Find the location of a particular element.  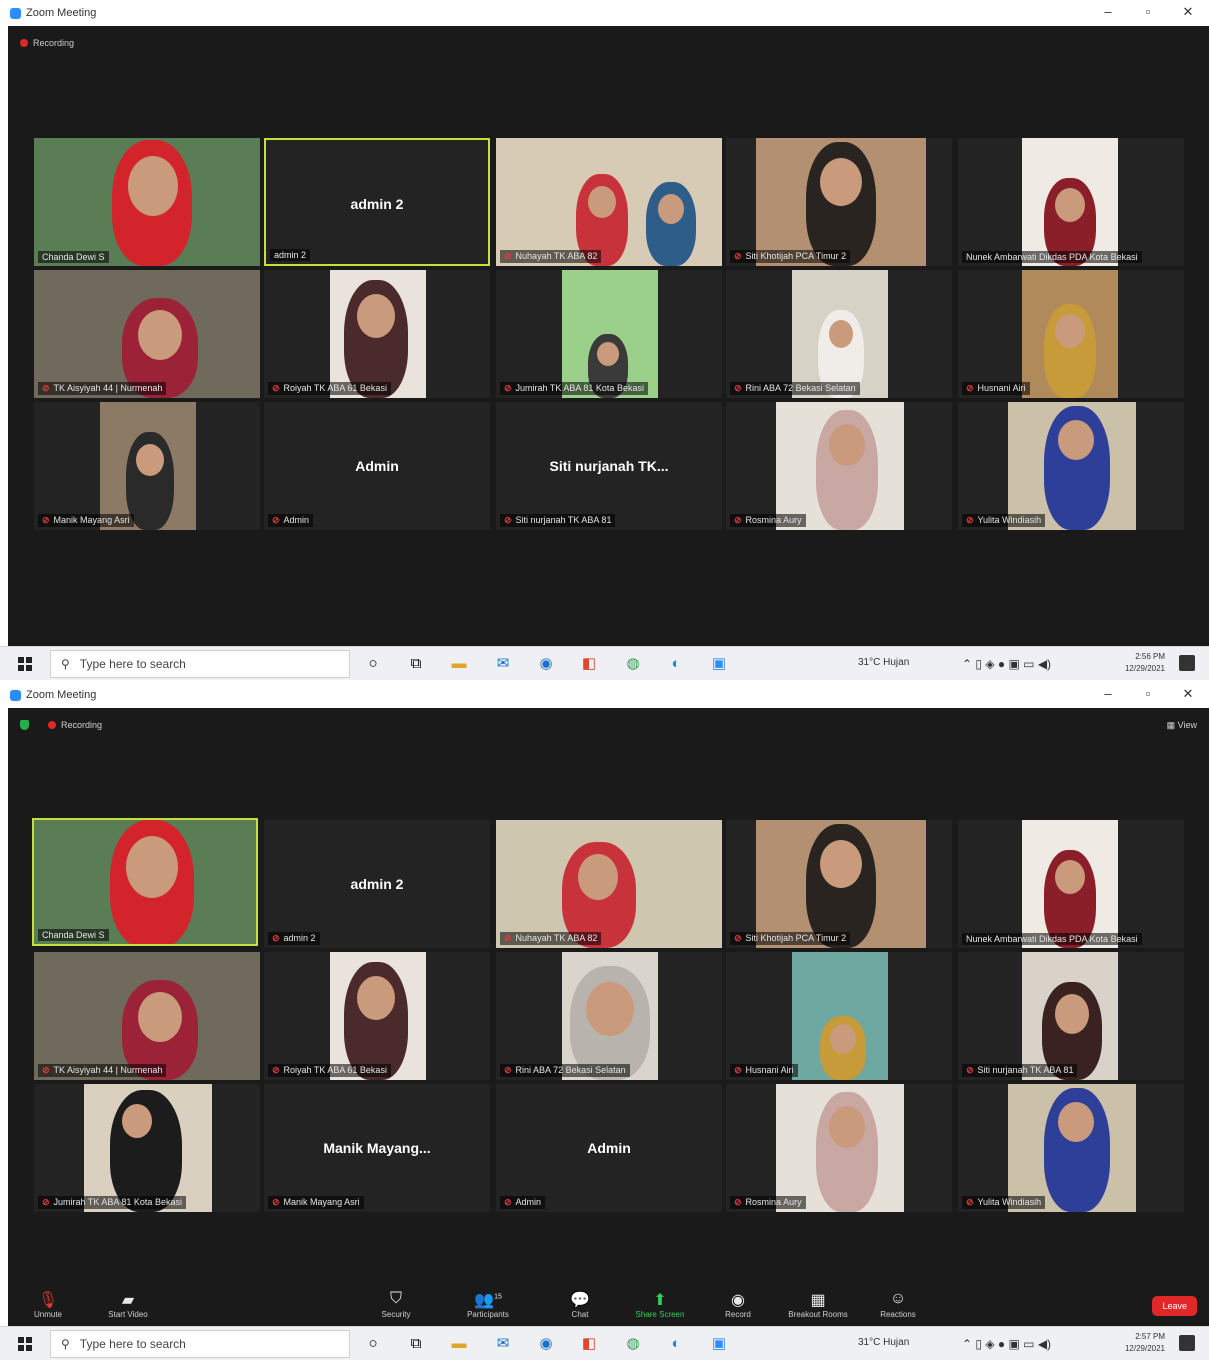

participant-tile: admin 2 ⊘ admin 2 is located at coordinates (377, 884).